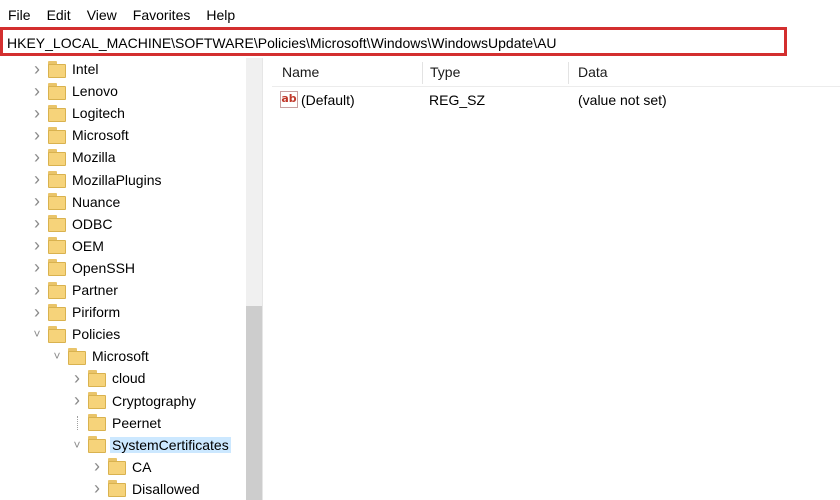 Image resolution: width=840 pixels, height=500 pixels. What do you see at coordinates (92, 223) in the screenshot?
I see `tree-item-label: ODBC` at bounding box center [92, 223].